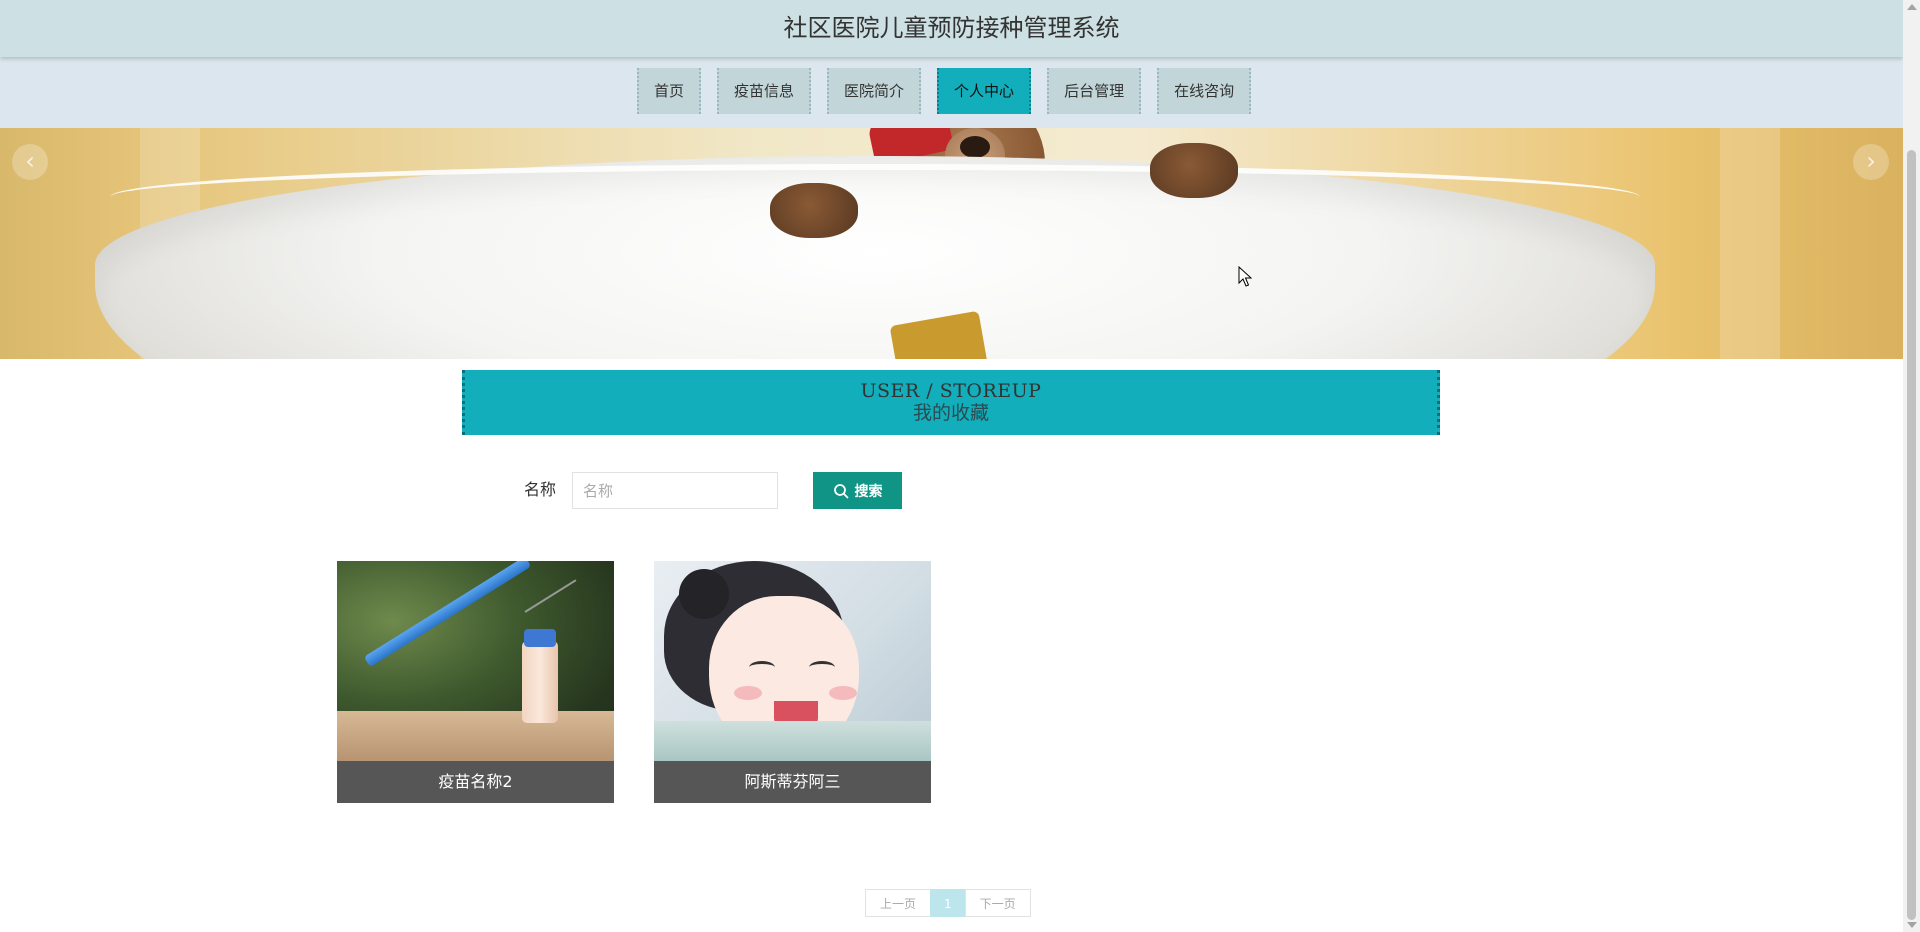 Image resolution: width=1920 pixels, height=932 pixels. Describe the element at coordinates (1194, 170) in the screenshot. I see `banner-bear-paw-right` at that location.